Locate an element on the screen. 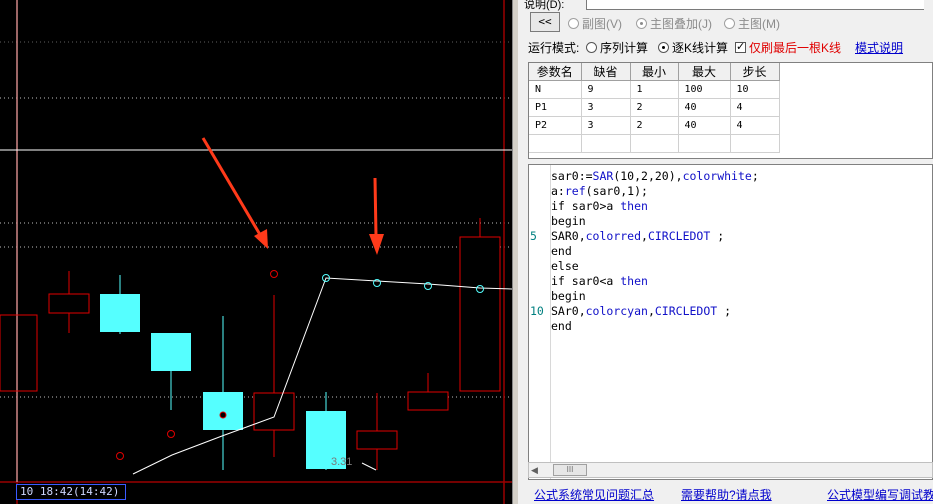  view-toolbar: << 副图(V) 主图叠加(J) 主图(M) is located at coordinates (728, 23).